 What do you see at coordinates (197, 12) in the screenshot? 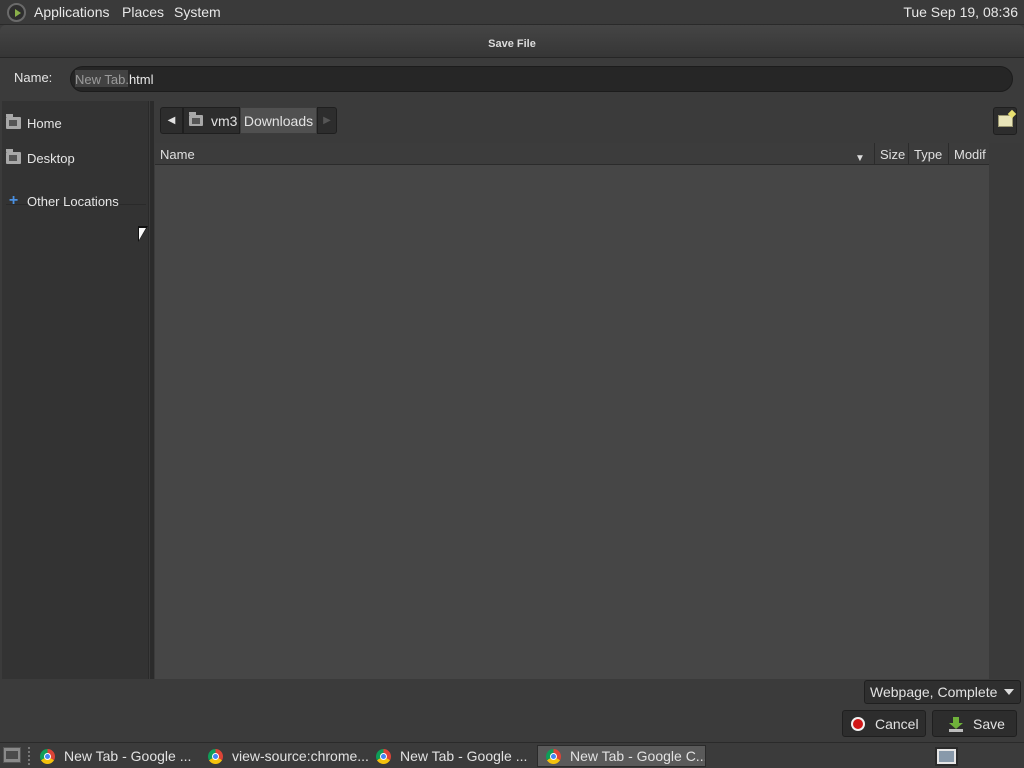
I see `menu-system: System` at bounding box center [197, 12].